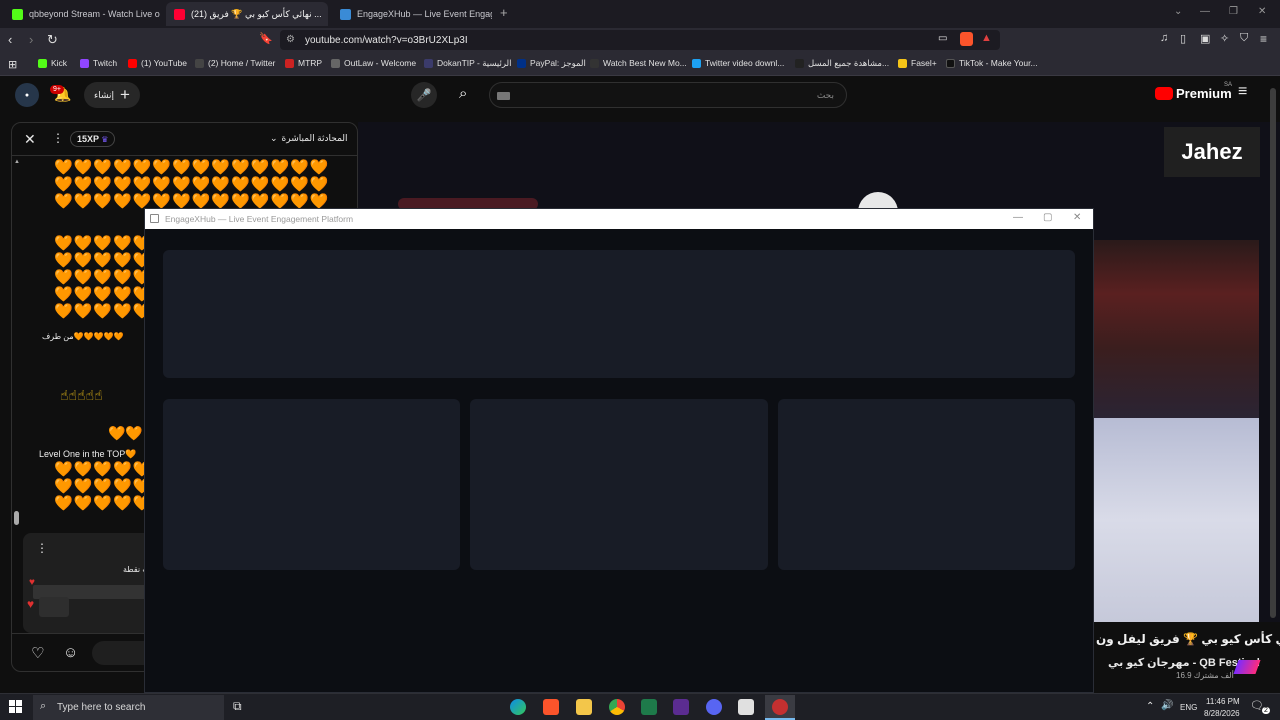  I want to click on dokantip-icon, so click(428, 63).